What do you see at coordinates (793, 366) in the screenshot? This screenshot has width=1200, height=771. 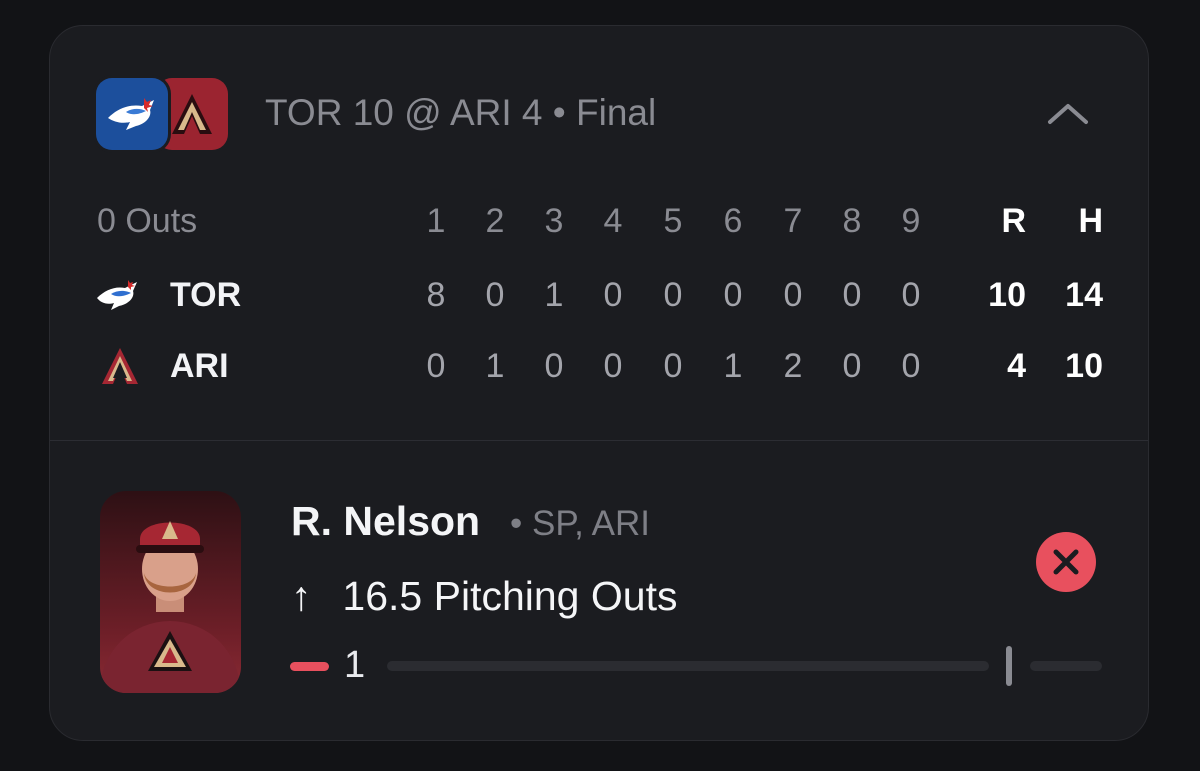 I see `inning-score: 2` at bounding box center [793, 366].